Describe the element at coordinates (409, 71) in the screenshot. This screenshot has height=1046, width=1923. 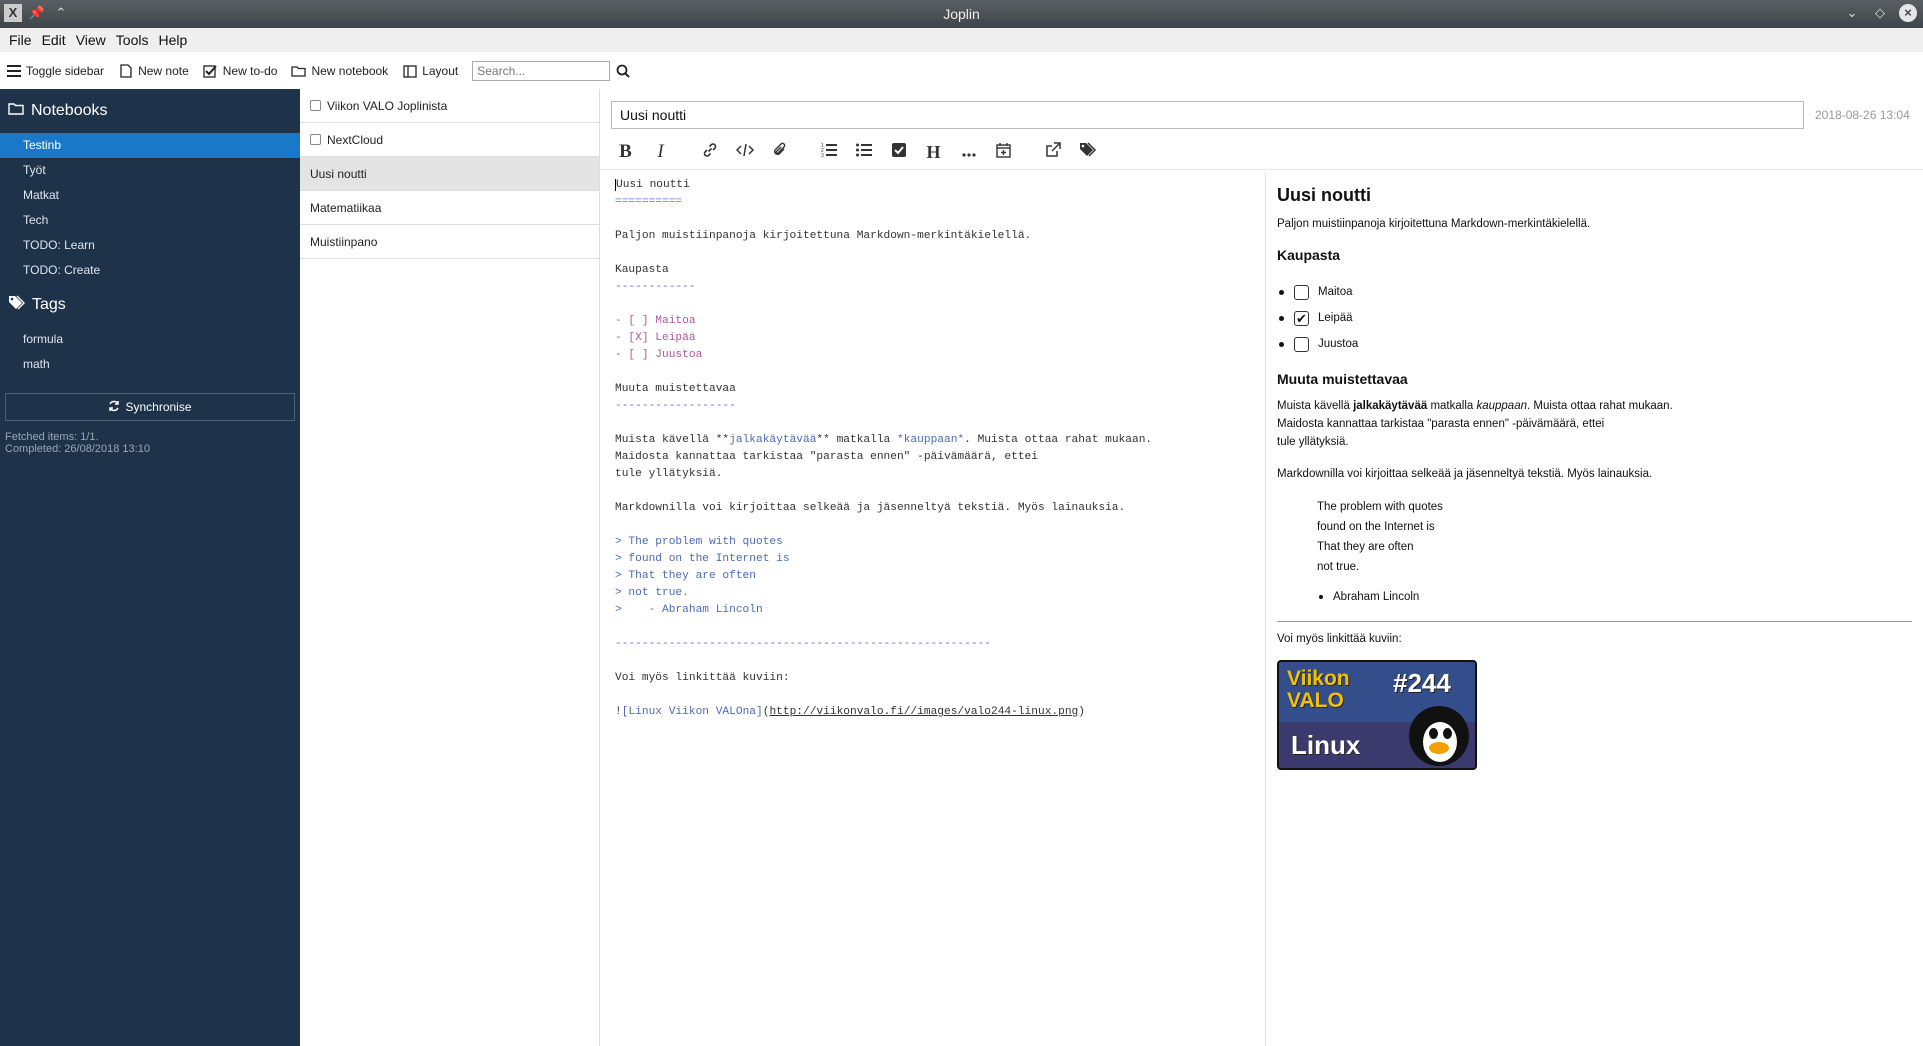
I see `columns-icon` at that location.